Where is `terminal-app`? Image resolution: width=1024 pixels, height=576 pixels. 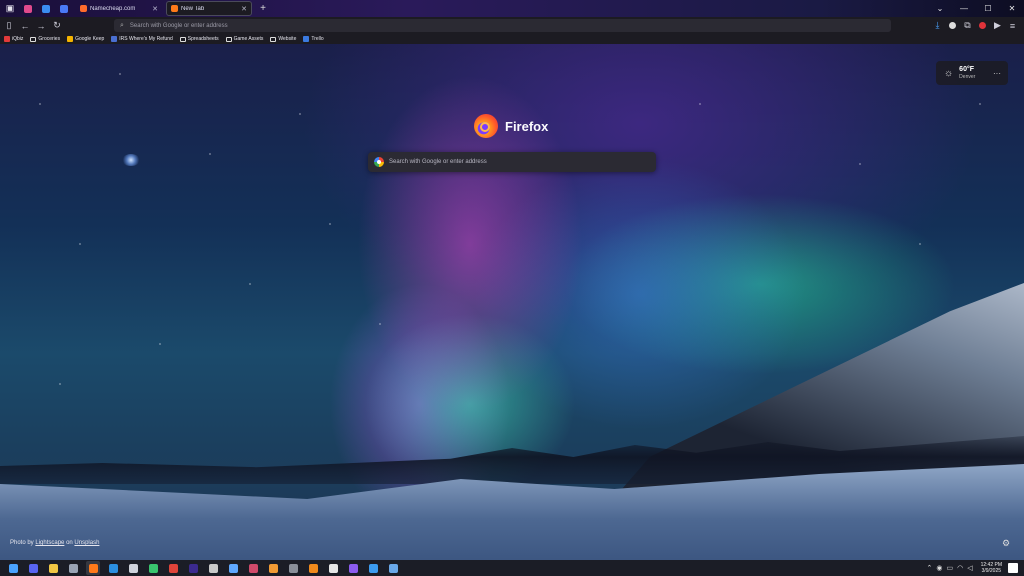 terminal-app is located at coordinates (133, 568).